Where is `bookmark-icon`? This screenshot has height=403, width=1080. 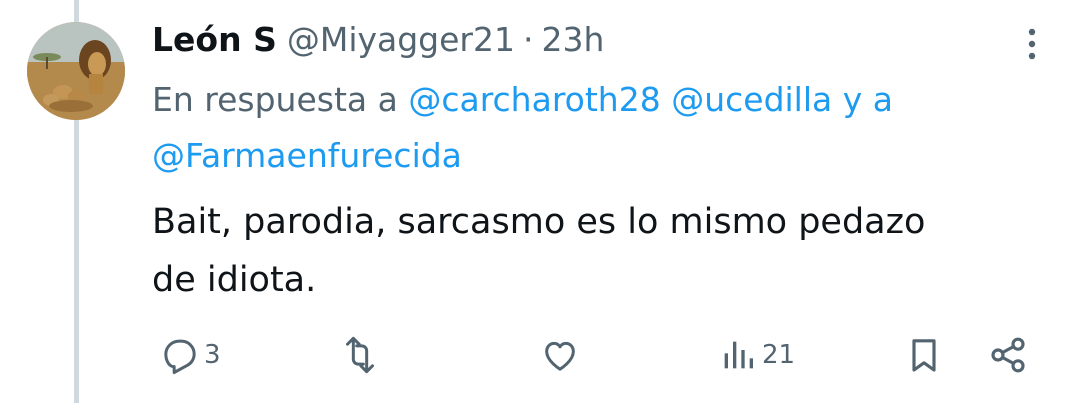
bookmark-icon is located at coordinates (924, 355).